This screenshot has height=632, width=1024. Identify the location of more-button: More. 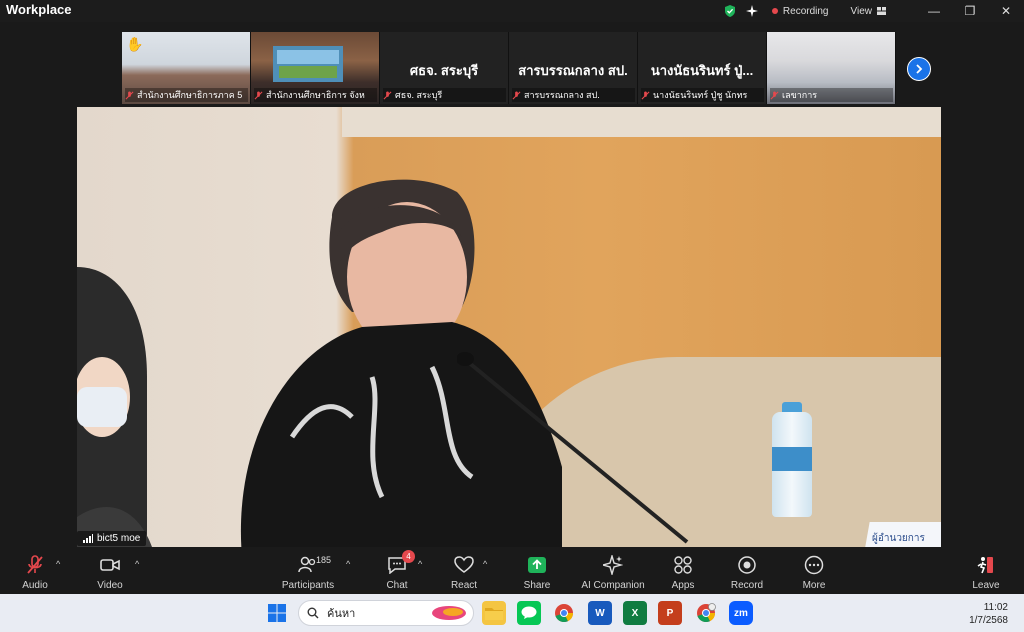
(814, 570).